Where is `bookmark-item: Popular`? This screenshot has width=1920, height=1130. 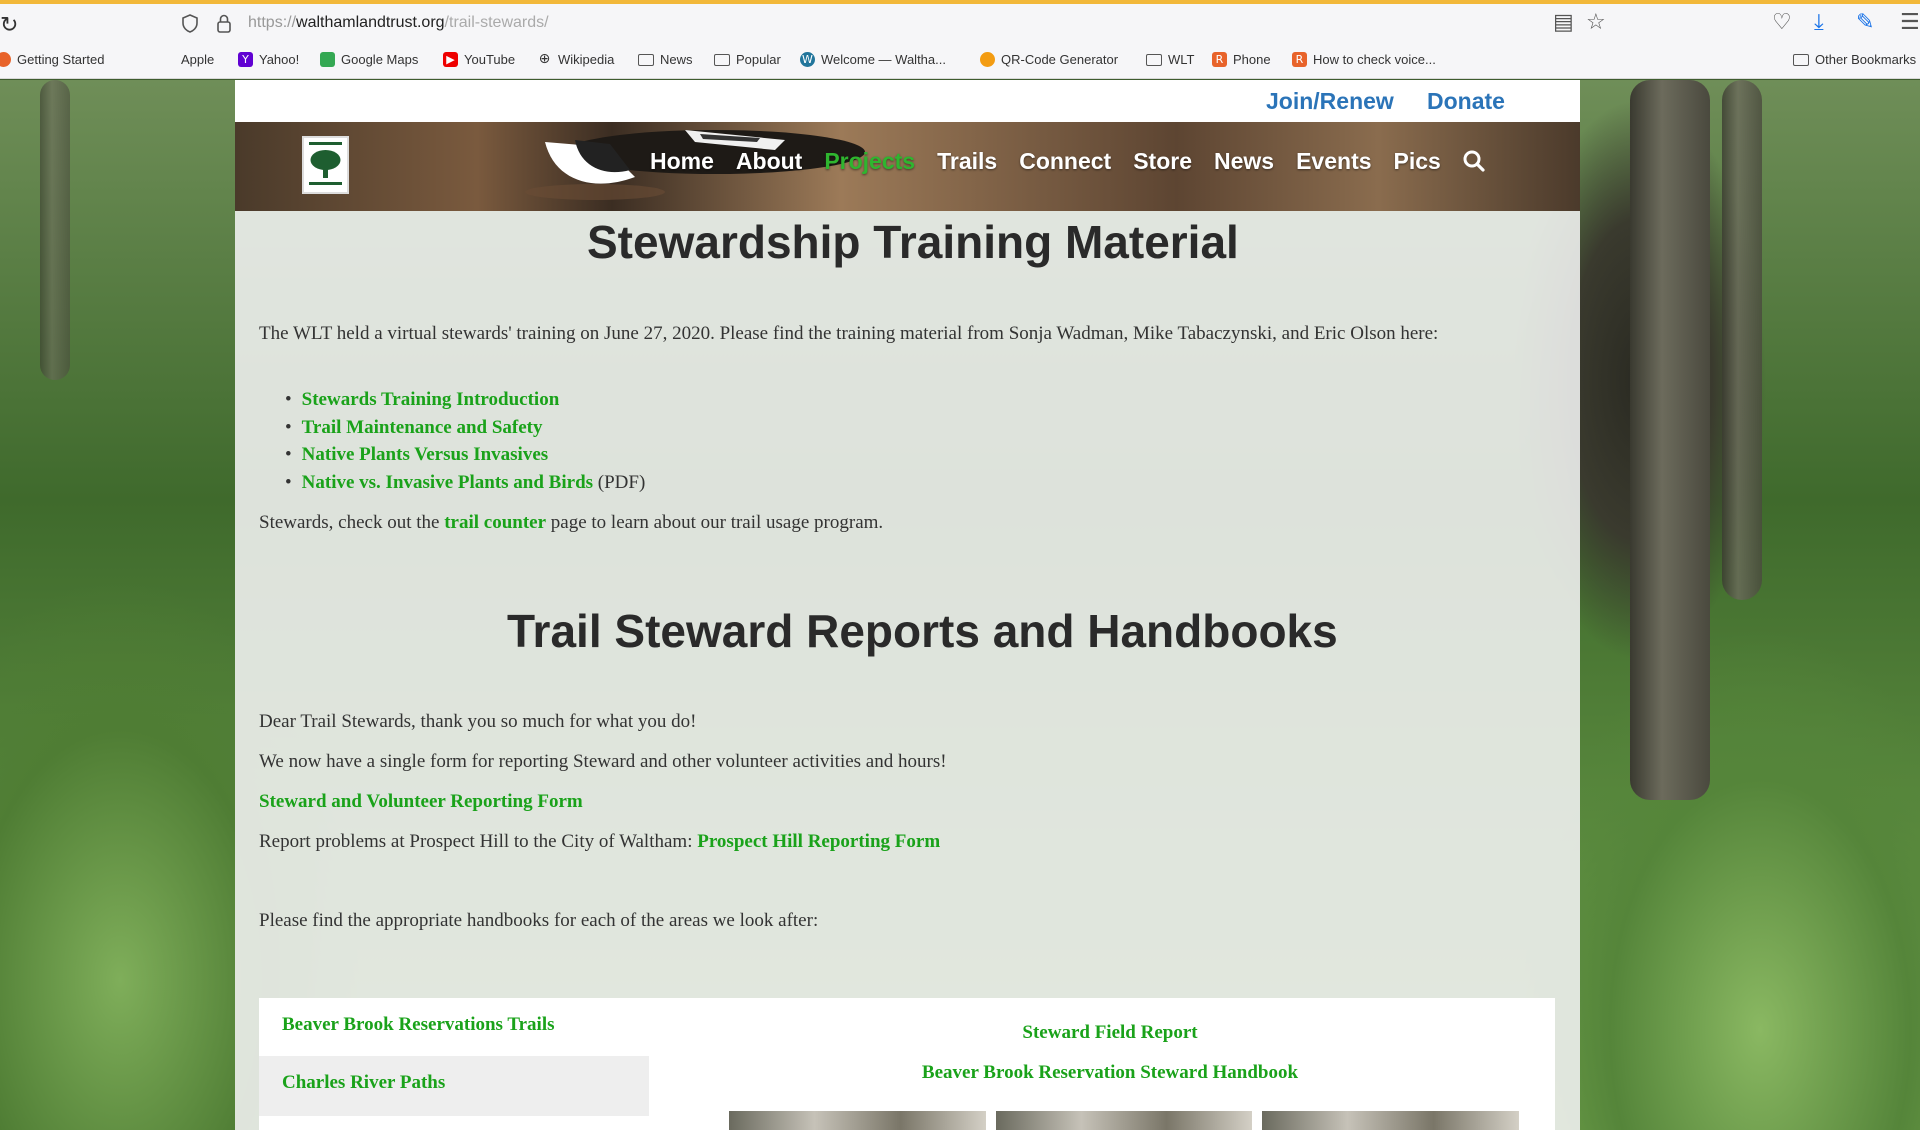 bookmark-item: Popular is located at coordinates (747, 59).